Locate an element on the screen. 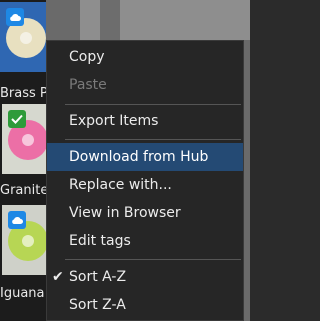 This screenshot has height=321, width=320. canvas-divider is located at coordinates (110, 20).